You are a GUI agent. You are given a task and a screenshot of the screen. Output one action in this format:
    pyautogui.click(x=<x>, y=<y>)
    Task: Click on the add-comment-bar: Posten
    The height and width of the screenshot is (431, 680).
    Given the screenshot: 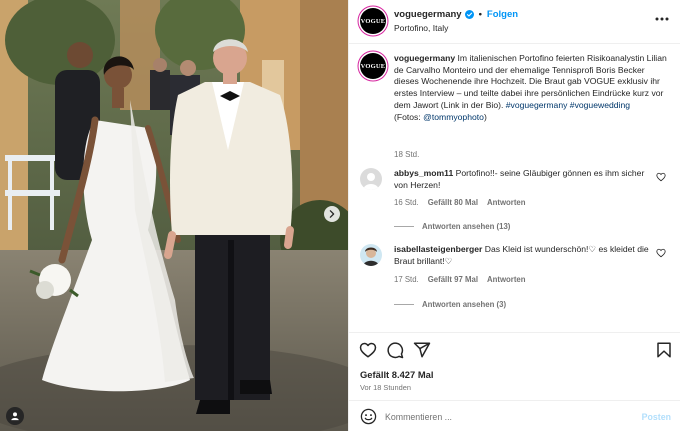 What is the action you would take?
    pyautogui.click(x=514, y=415)
    